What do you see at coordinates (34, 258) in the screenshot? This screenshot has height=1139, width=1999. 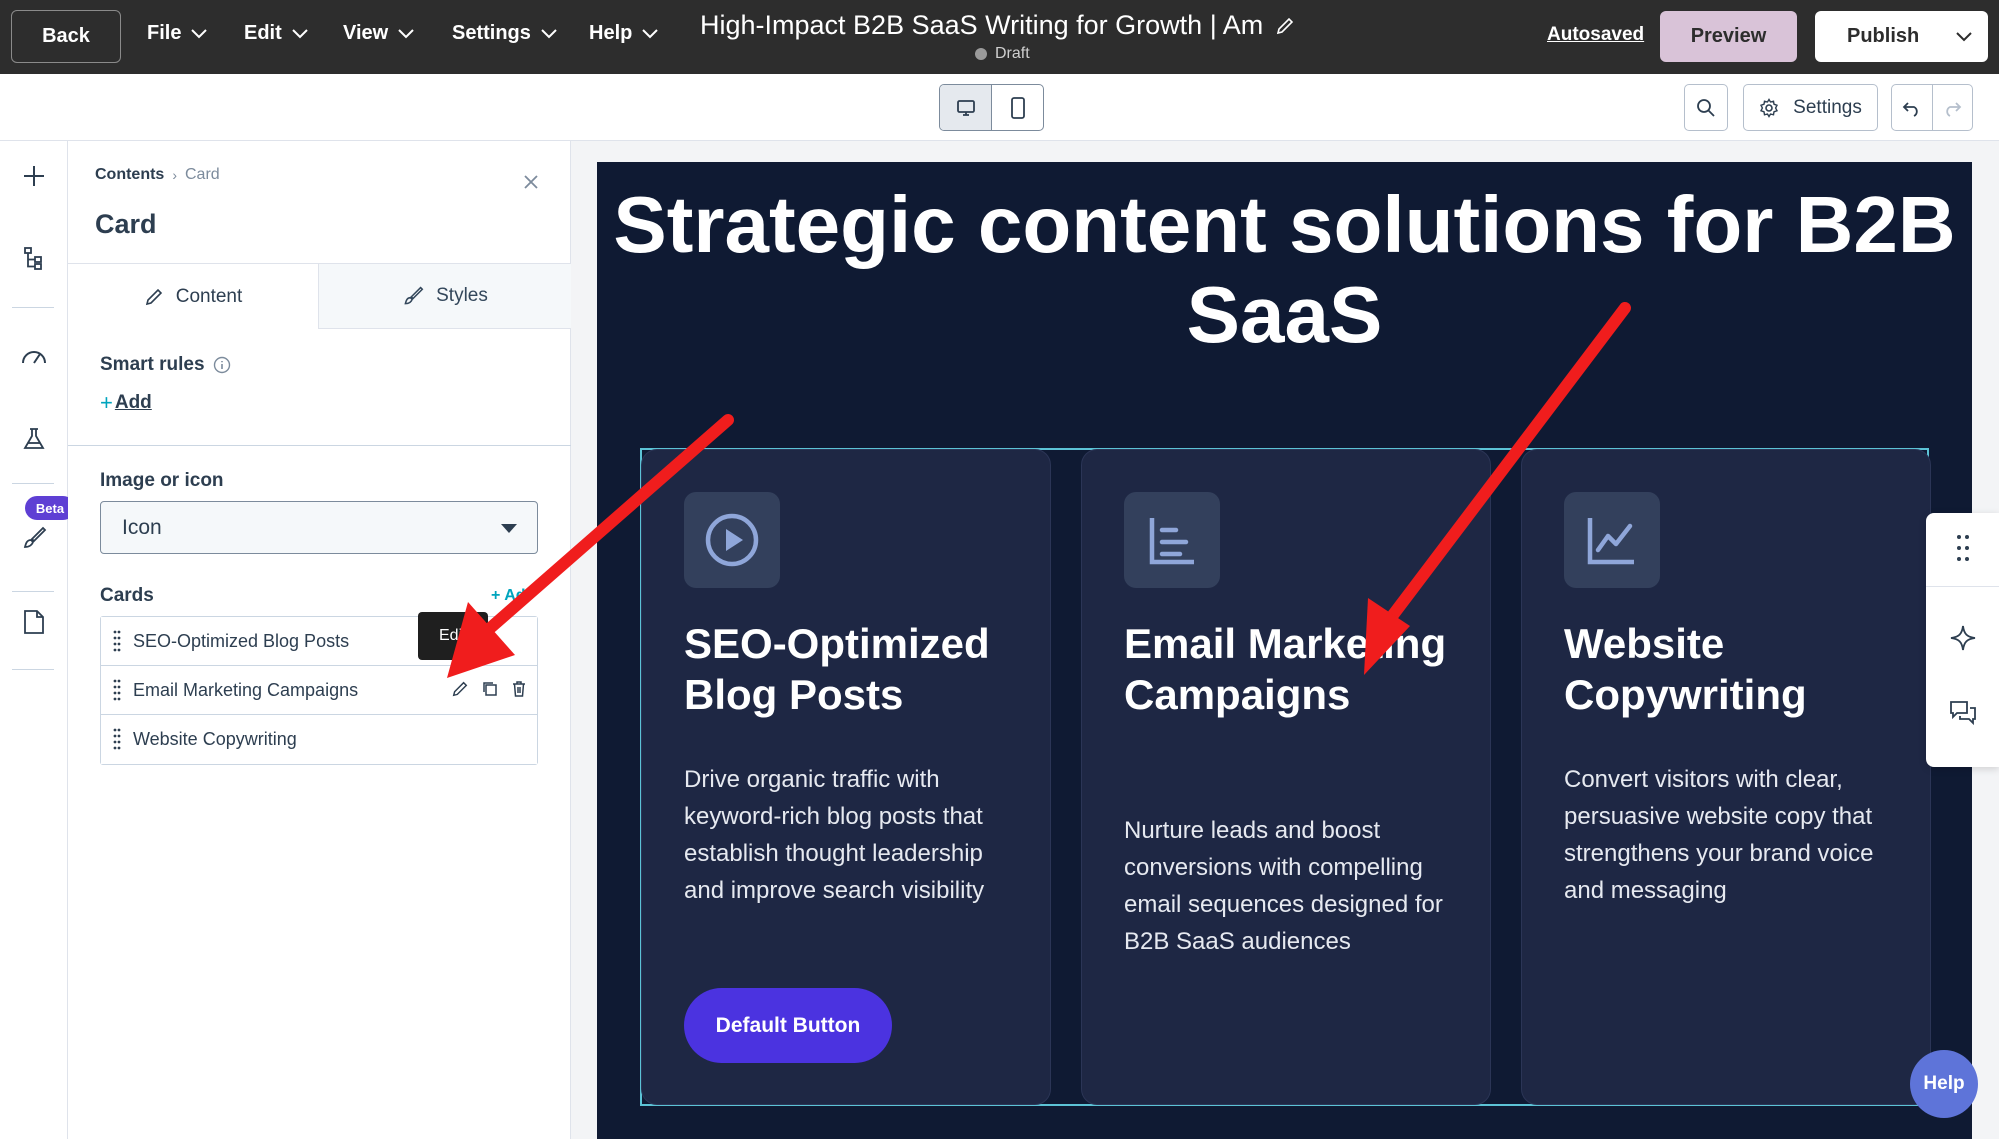 I see `tree-icon` at bounding box center [34, 258].